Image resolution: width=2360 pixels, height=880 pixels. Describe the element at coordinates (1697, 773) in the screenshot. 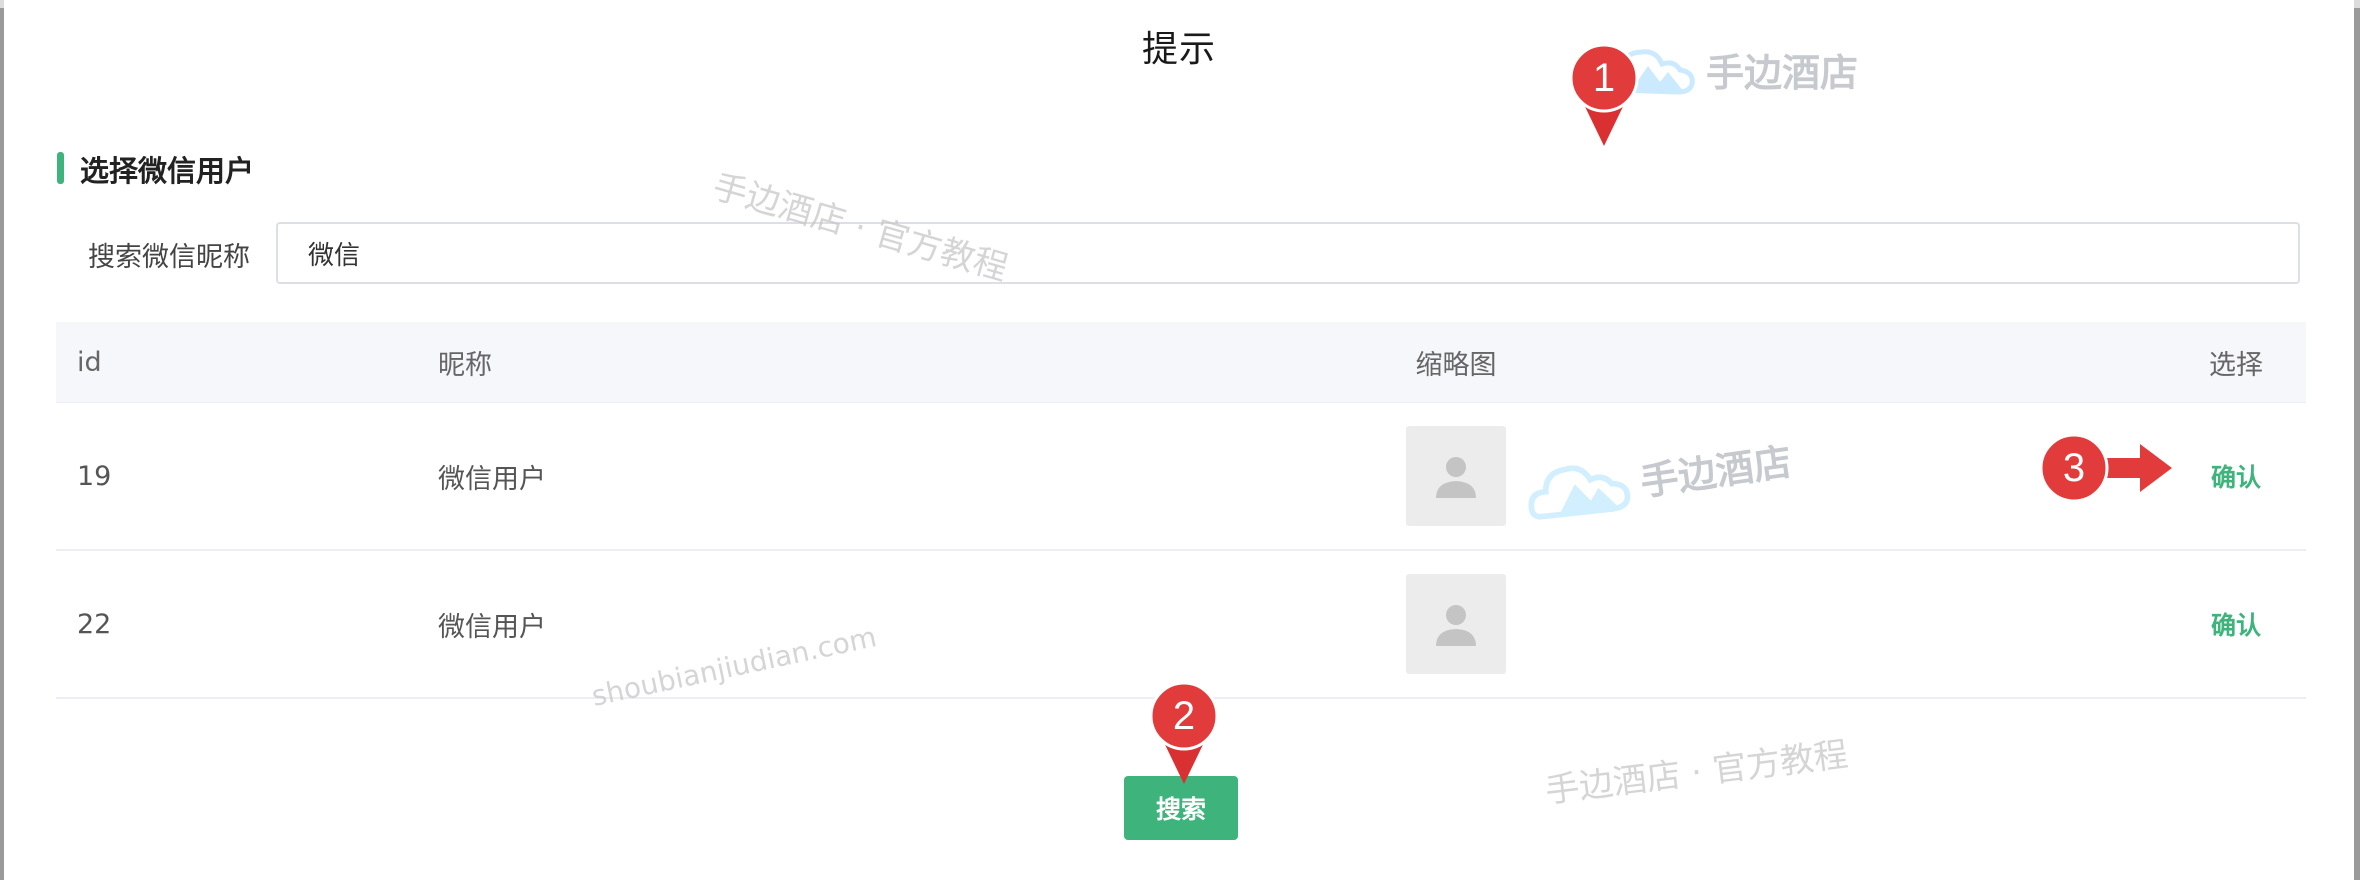

I see `watermark-tutorial: 手边酒店 · 官方教程` at that location.